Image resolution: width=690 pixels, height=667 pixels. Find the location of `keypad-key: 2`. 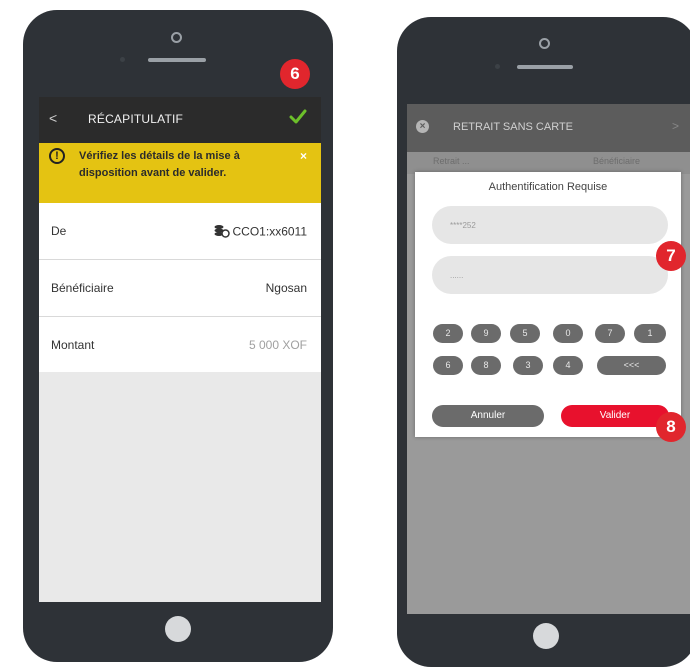

keypad-key: 2 is located at coordinates (448, 333).